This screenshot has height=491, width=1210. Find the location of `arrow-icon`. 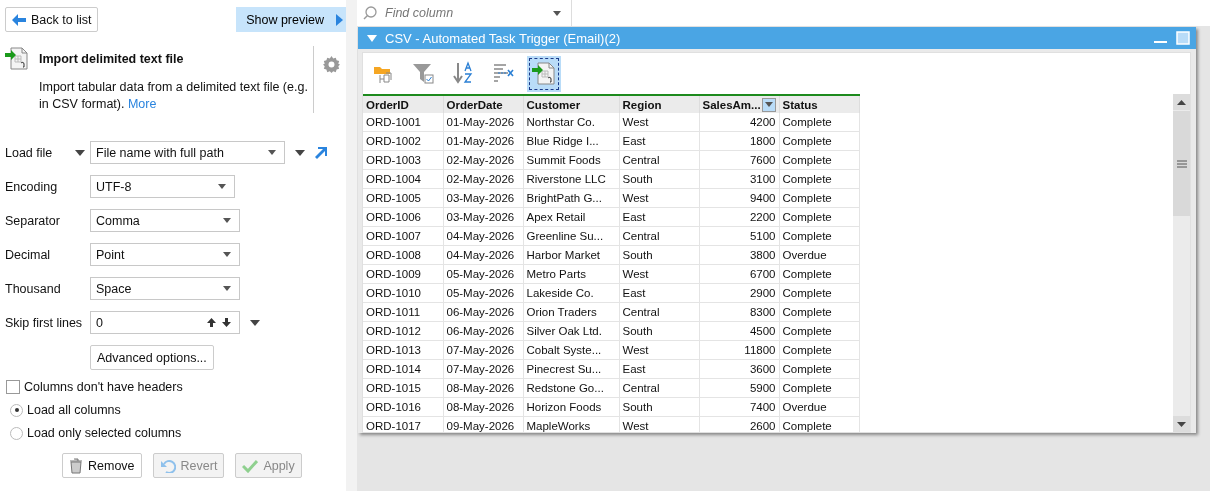

arrow-icon is located at coordinates (321, 152).